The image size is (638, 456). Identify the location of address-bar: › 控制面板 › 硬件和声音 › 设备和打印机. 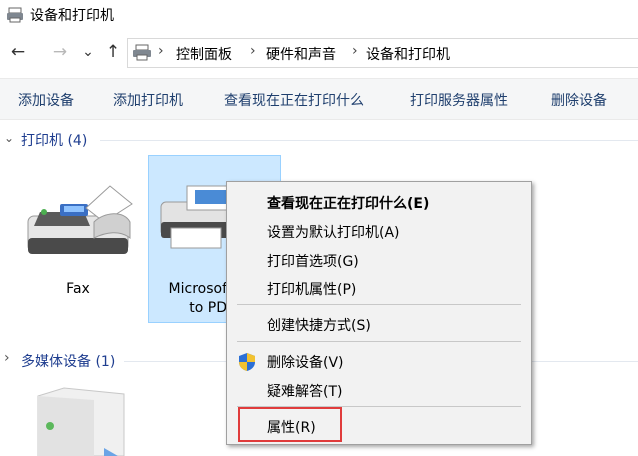
(382, 53).